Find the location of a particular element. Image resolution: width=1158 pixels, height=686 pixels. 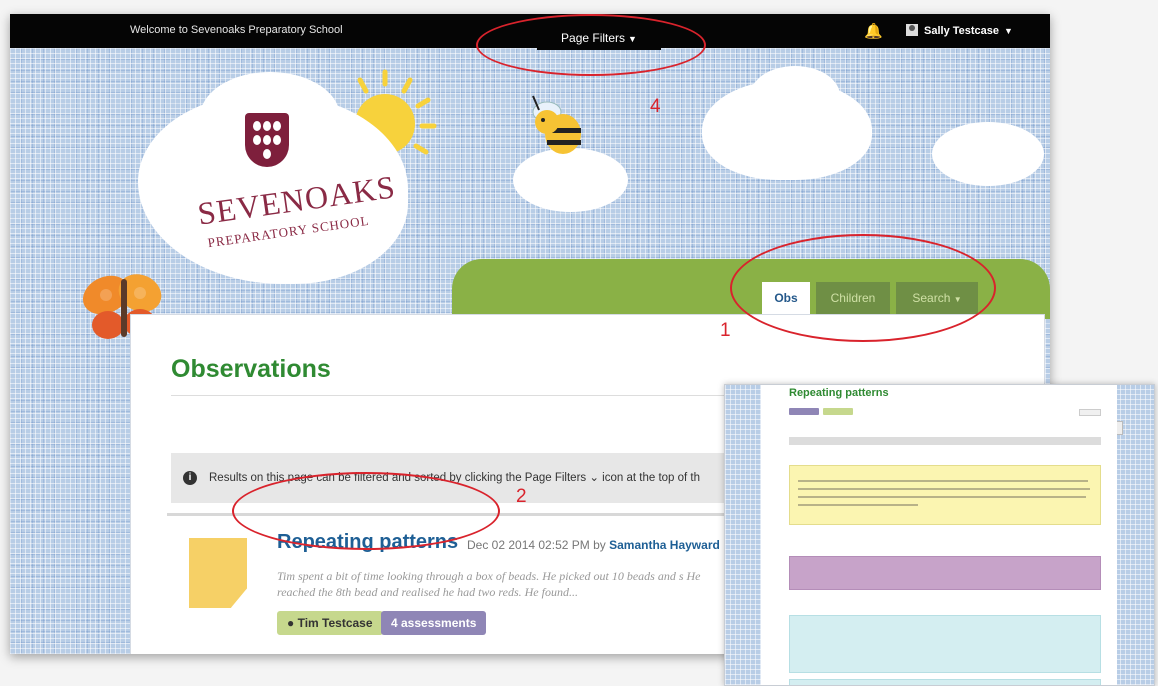

annotation-ring-observation is located at coordinates (366, 511).